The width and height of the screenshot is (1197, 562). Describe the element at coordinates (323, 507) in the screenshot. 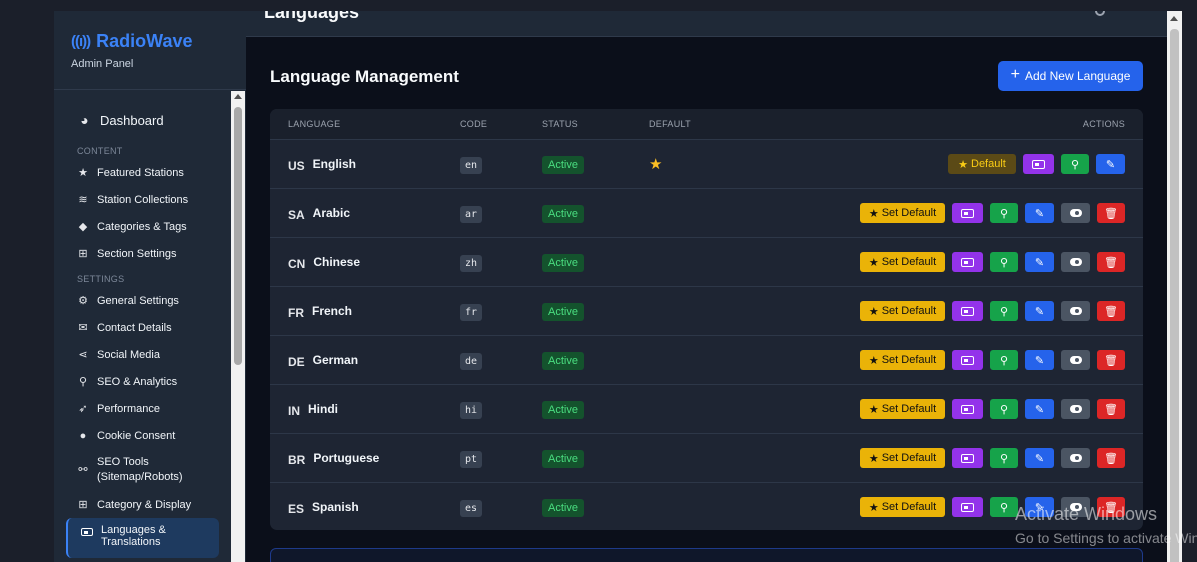

I see `language-cell: ES Spanish` at that location.